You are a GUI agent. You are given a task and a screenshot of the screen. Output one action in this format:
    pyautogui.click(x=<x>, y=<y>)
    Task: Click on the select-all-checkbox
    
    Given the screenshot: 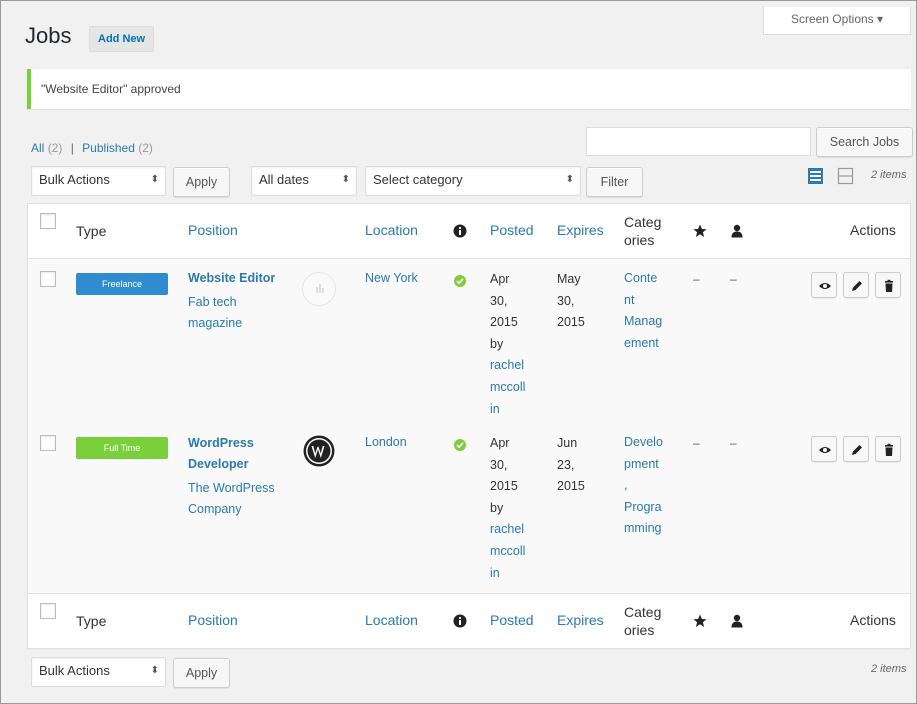 What is the action you would take?
    pyautogui.click(x=48, y=221)
    